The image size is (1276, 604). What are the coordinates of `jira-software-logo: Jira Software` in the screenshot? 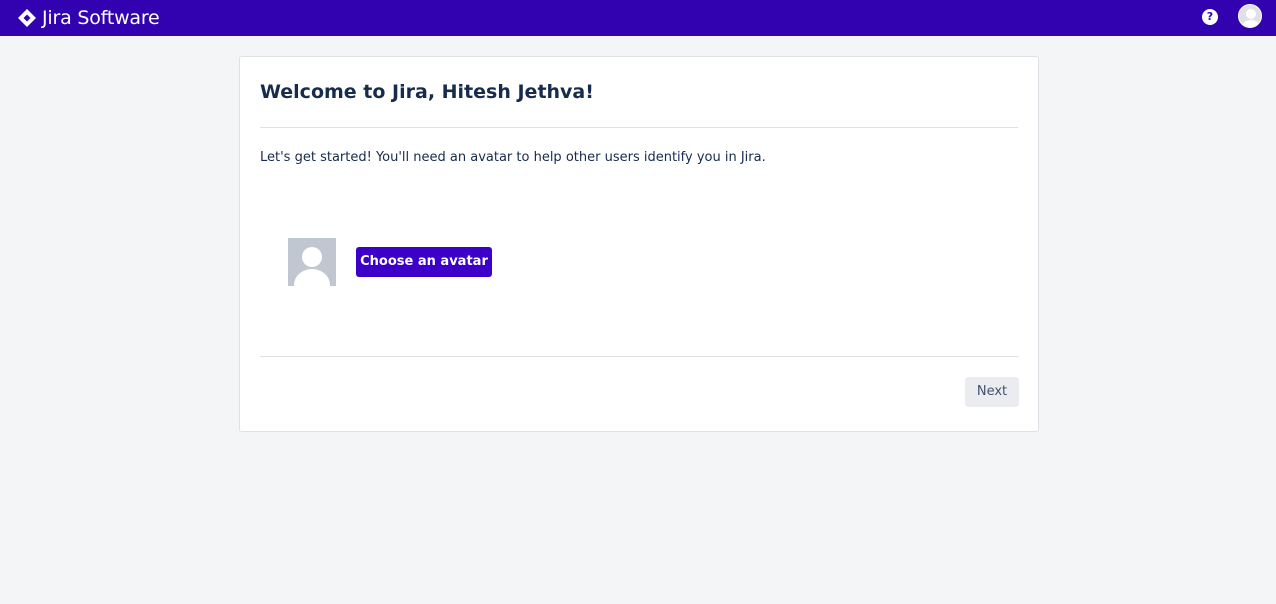 It's located at (88, 18).